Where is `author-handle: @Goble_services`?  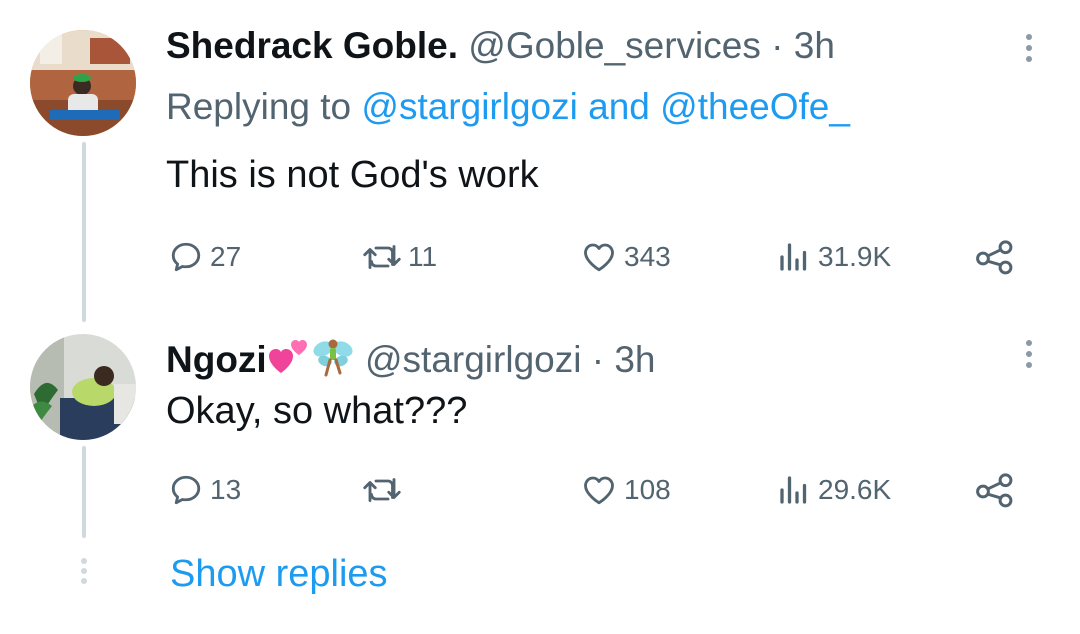 author-handle: @Goble_services is located at coordinates (614, 45).